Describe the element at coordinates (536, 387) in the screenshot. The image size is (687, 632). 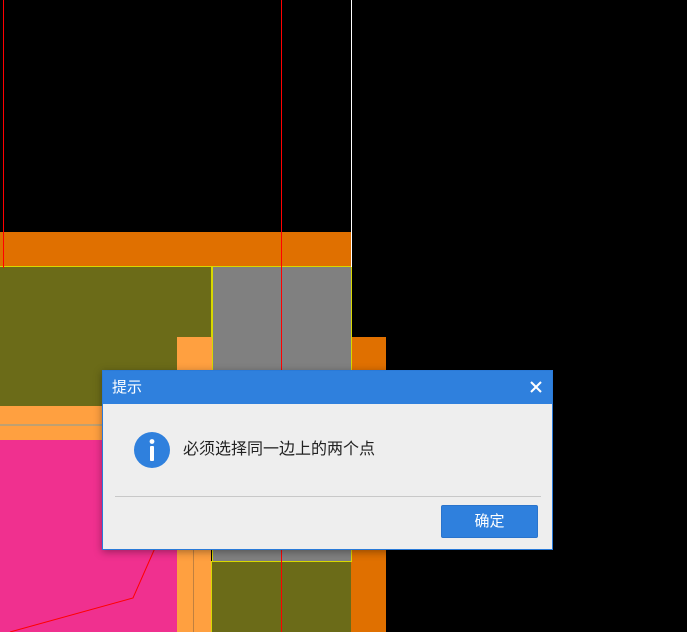
I see `close-icon` at that location.